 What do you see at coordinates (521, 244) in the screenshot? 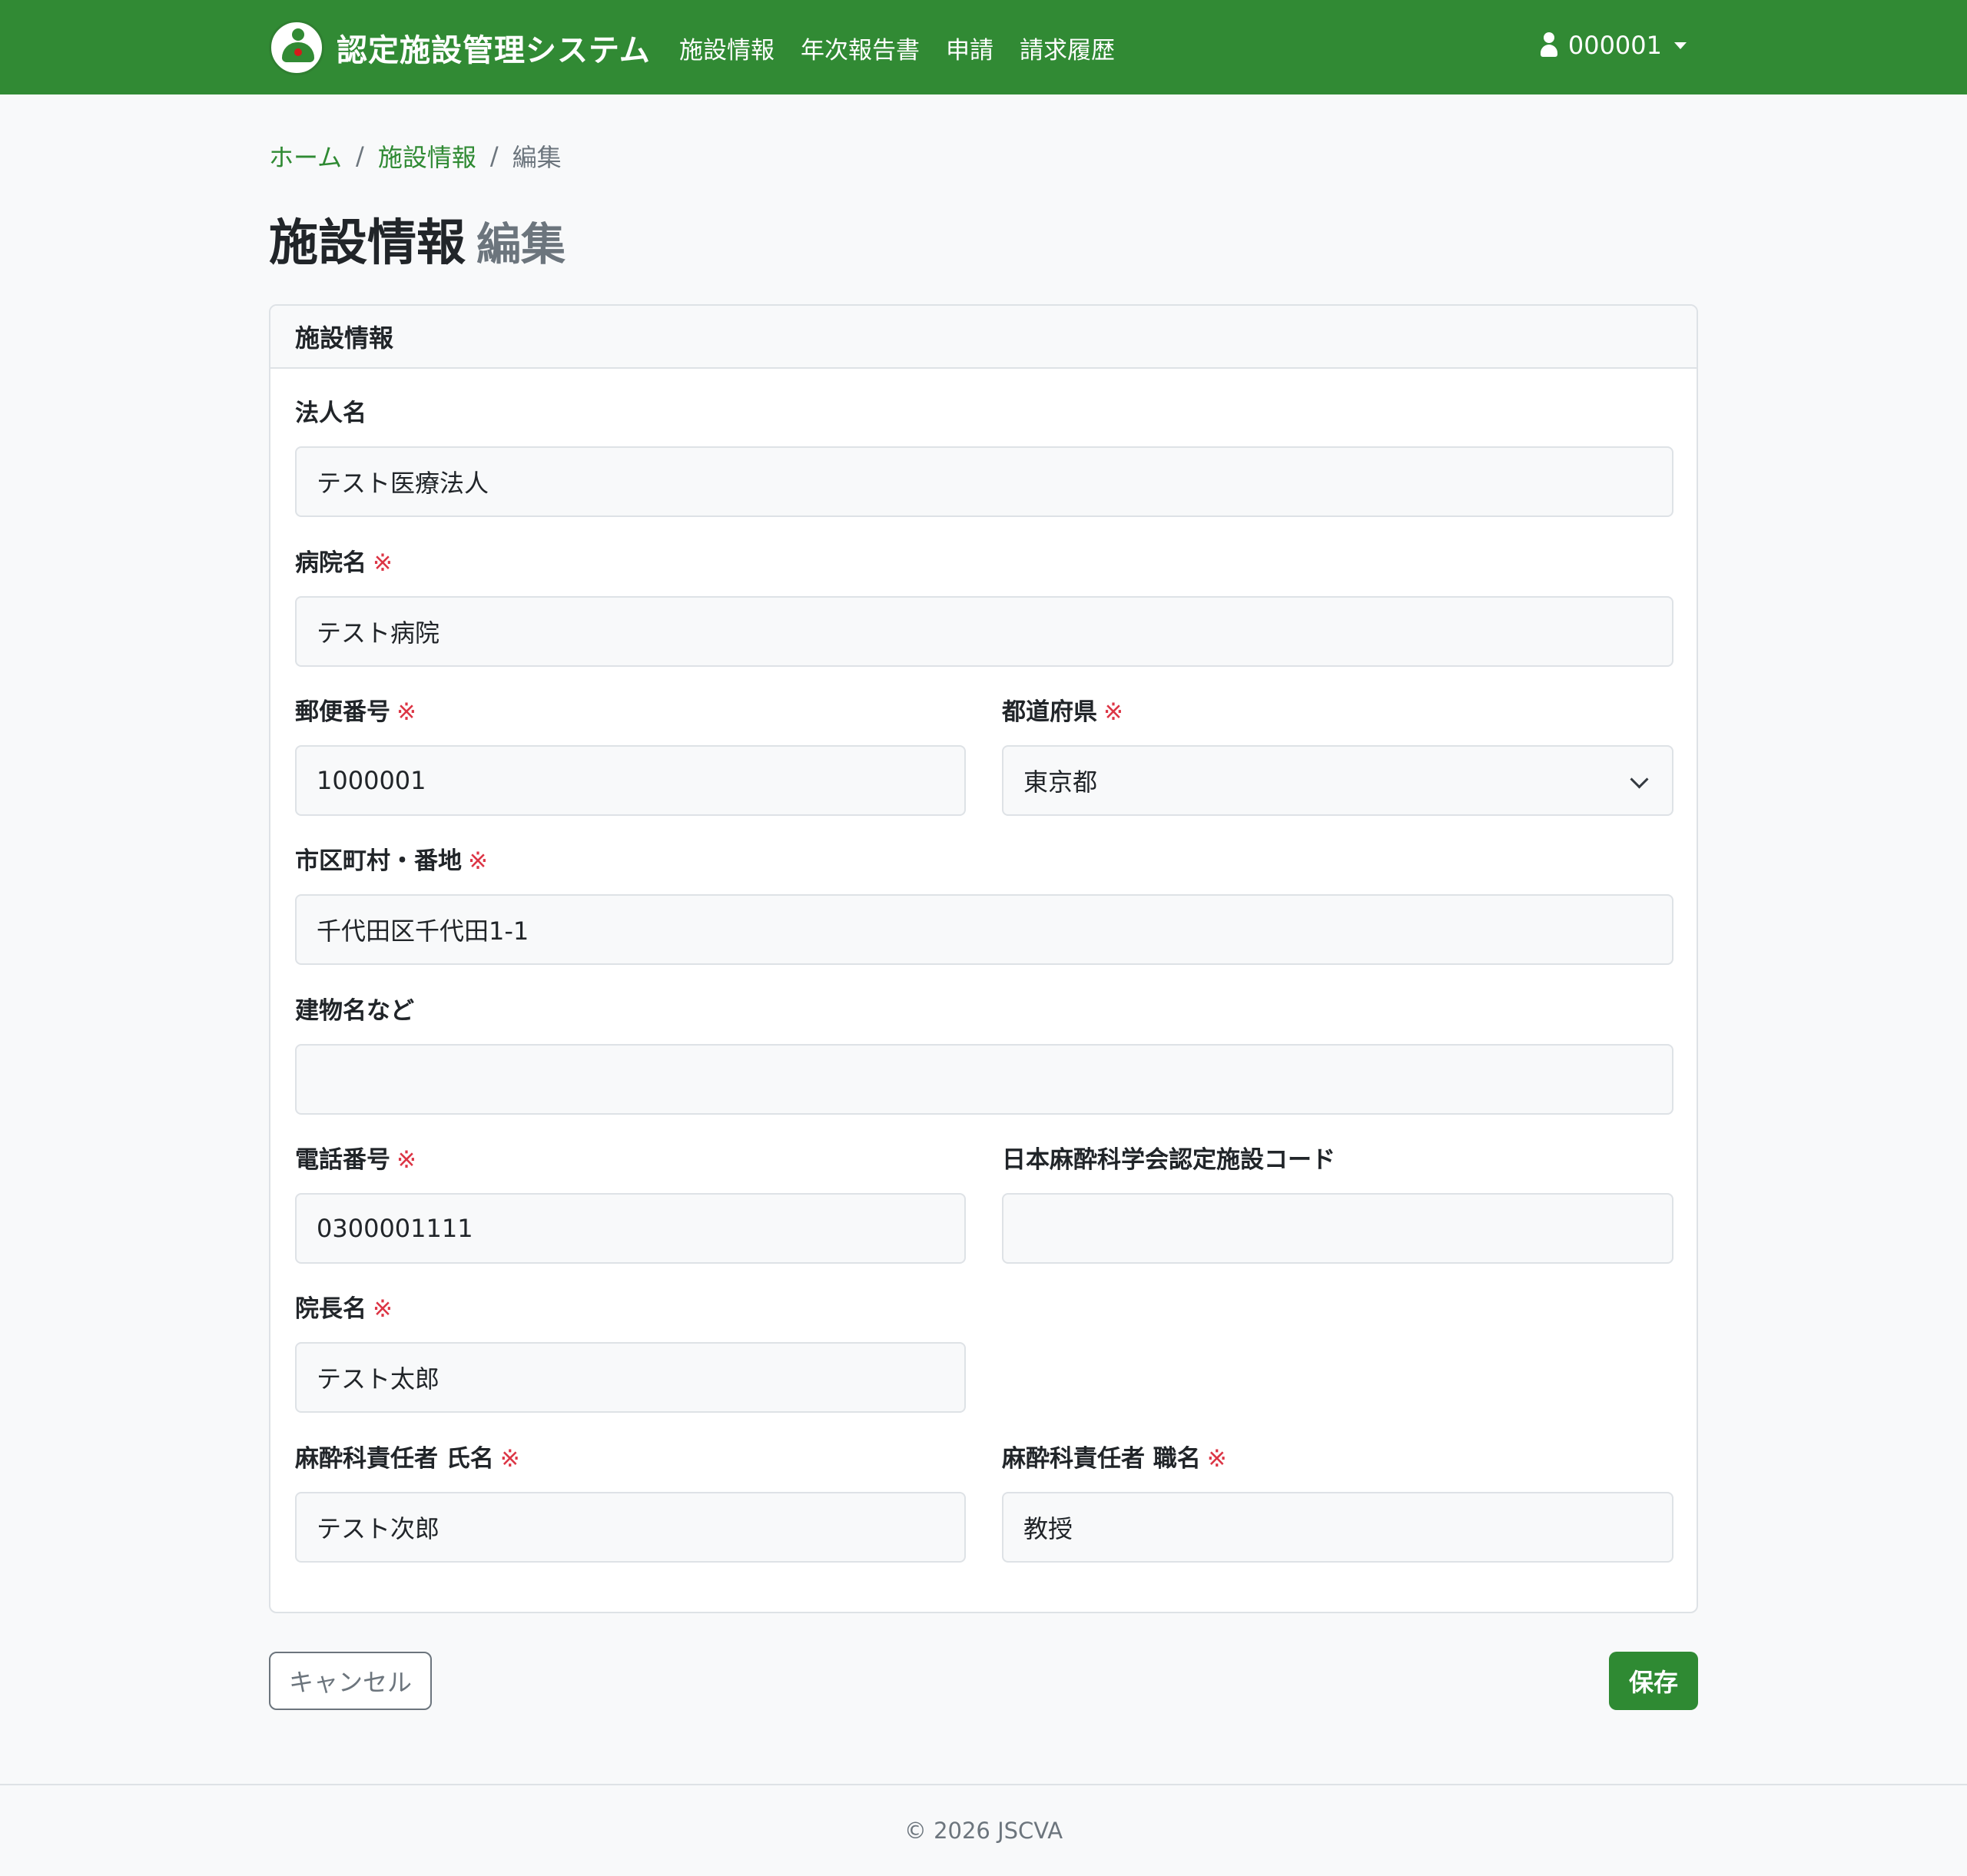
I see `page-subtitle: 編集` at bounding box center [521, 244].